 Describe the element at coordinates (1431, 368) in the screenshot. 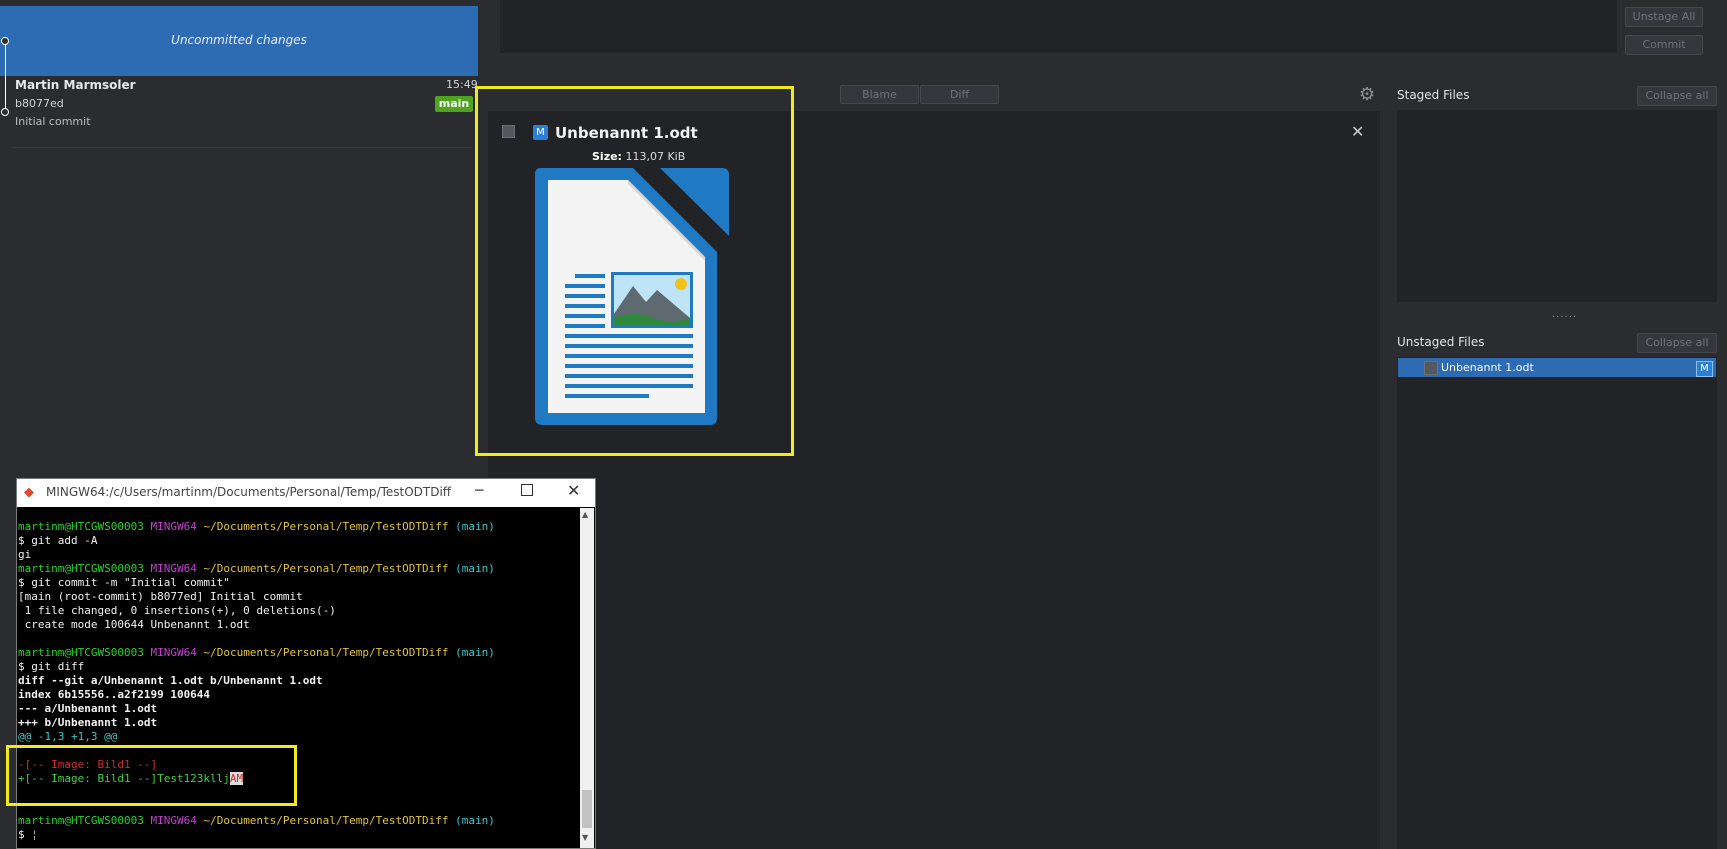

I see `unstaged-file-checkbox` at that location.